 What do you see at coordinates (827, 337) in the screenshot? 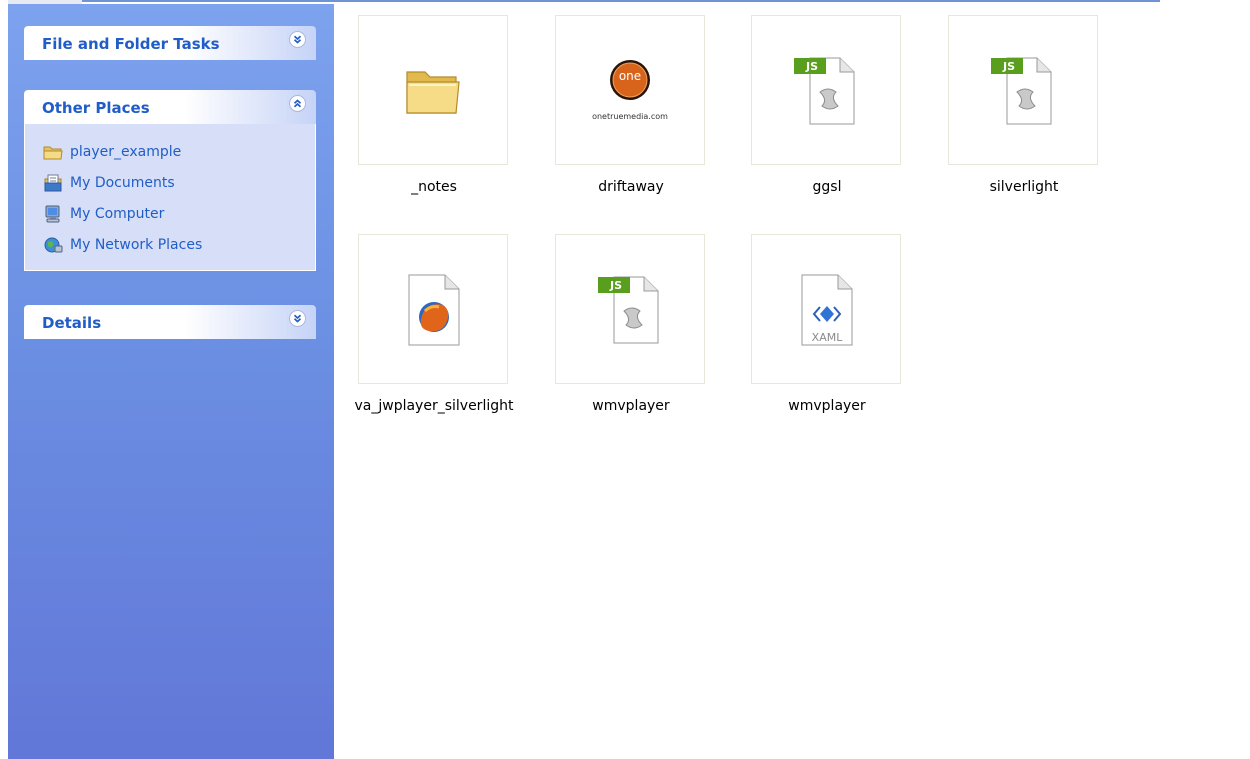
I see `xaml-badge: XAML` at bounding box center [827, 337].